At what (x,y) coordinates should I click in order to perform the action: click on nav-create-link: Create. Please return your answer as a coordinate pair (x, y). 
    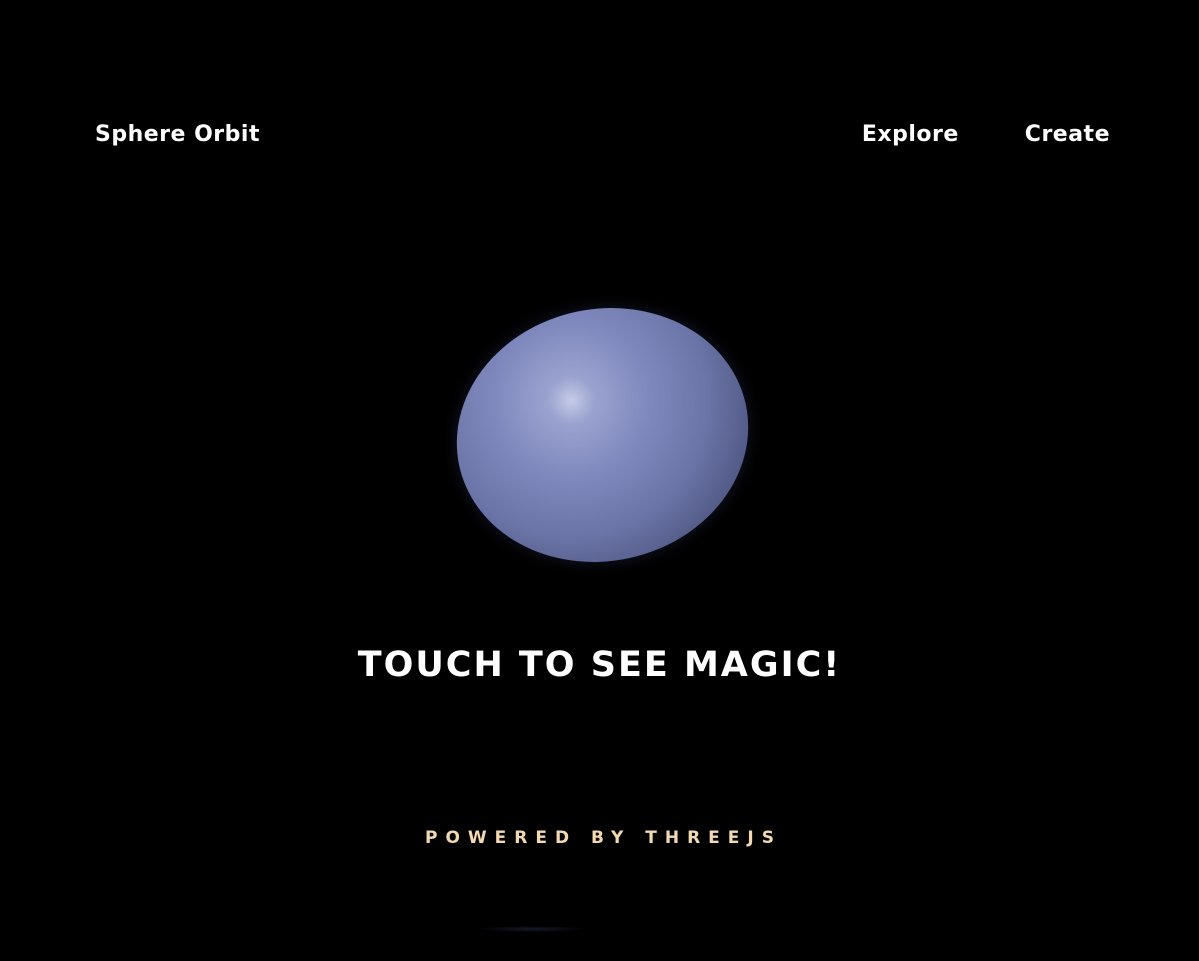
    Looking at the image, I should click on (1067, 134).